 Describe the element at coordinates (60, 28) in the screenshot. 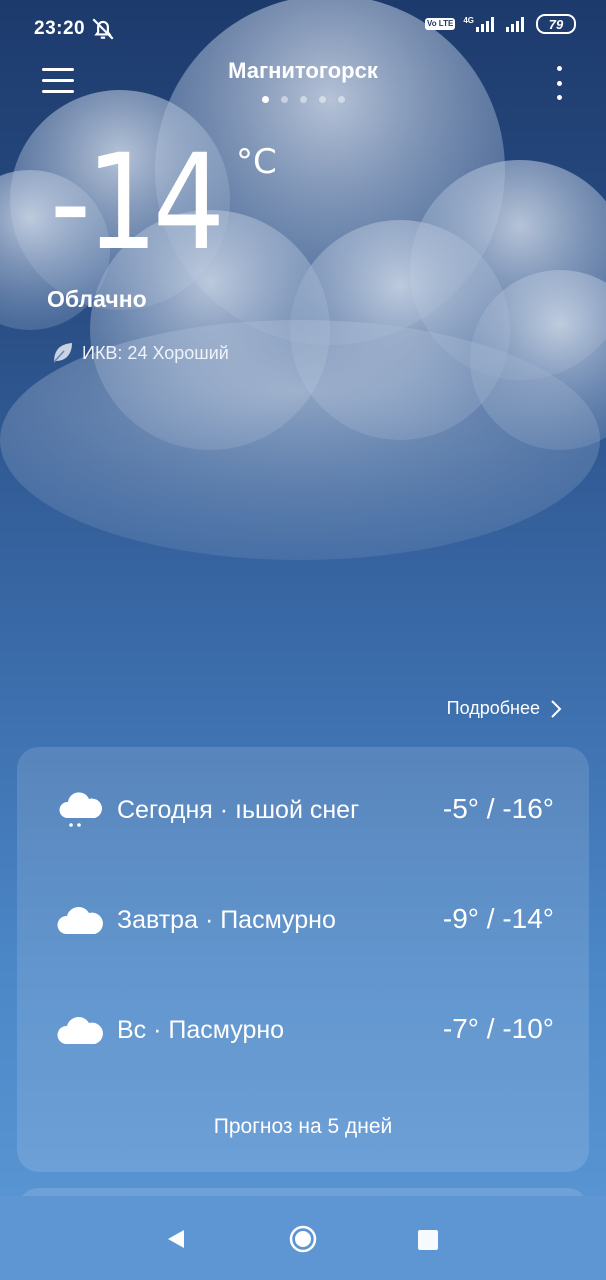

I see `status-time: 23:20` at that location.